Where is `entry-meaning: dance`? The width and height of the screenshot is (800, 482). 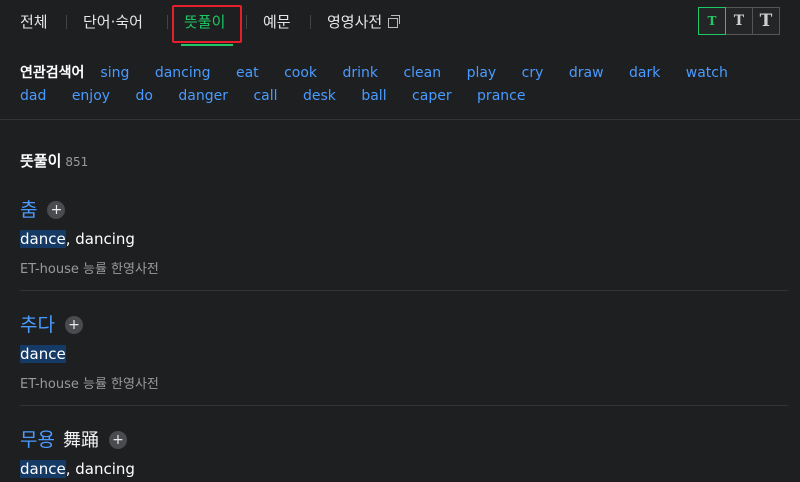
entry-meaning: dance is located at coordinates (89, 354).